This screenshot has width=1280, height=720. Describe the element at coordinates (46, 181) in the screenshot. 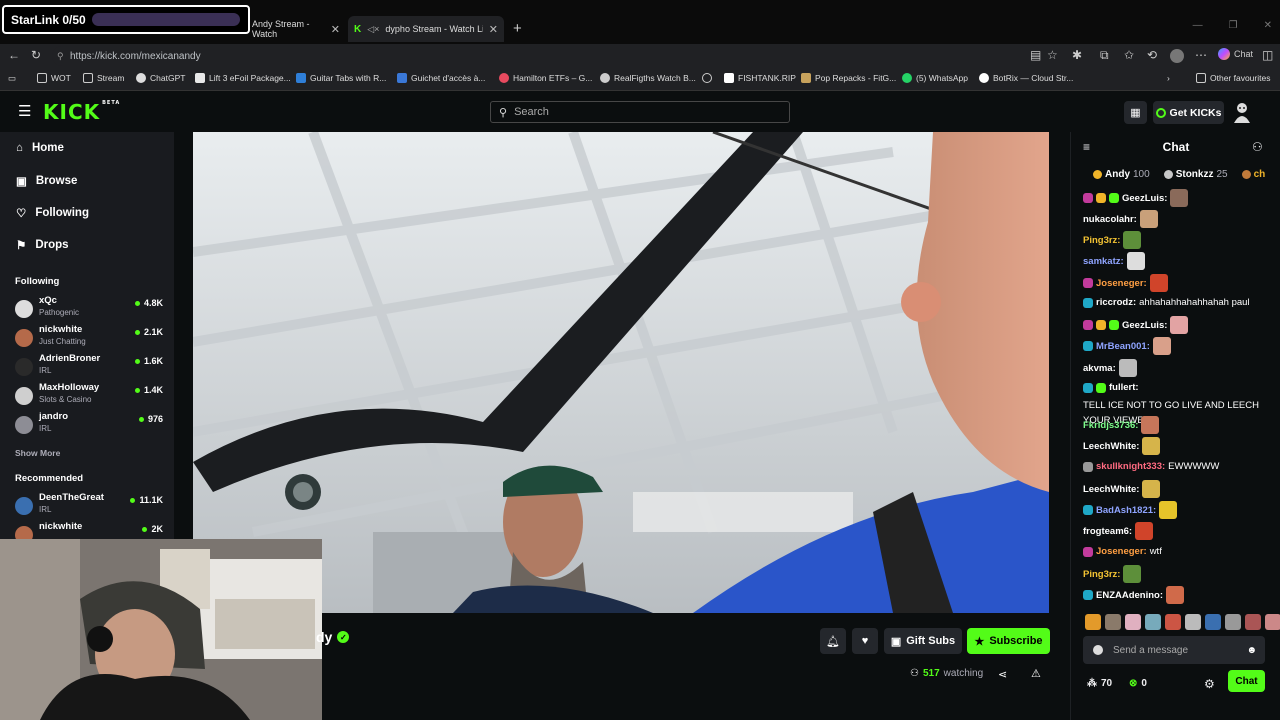

I see `nav-browse: ▣ Browse` at that location.